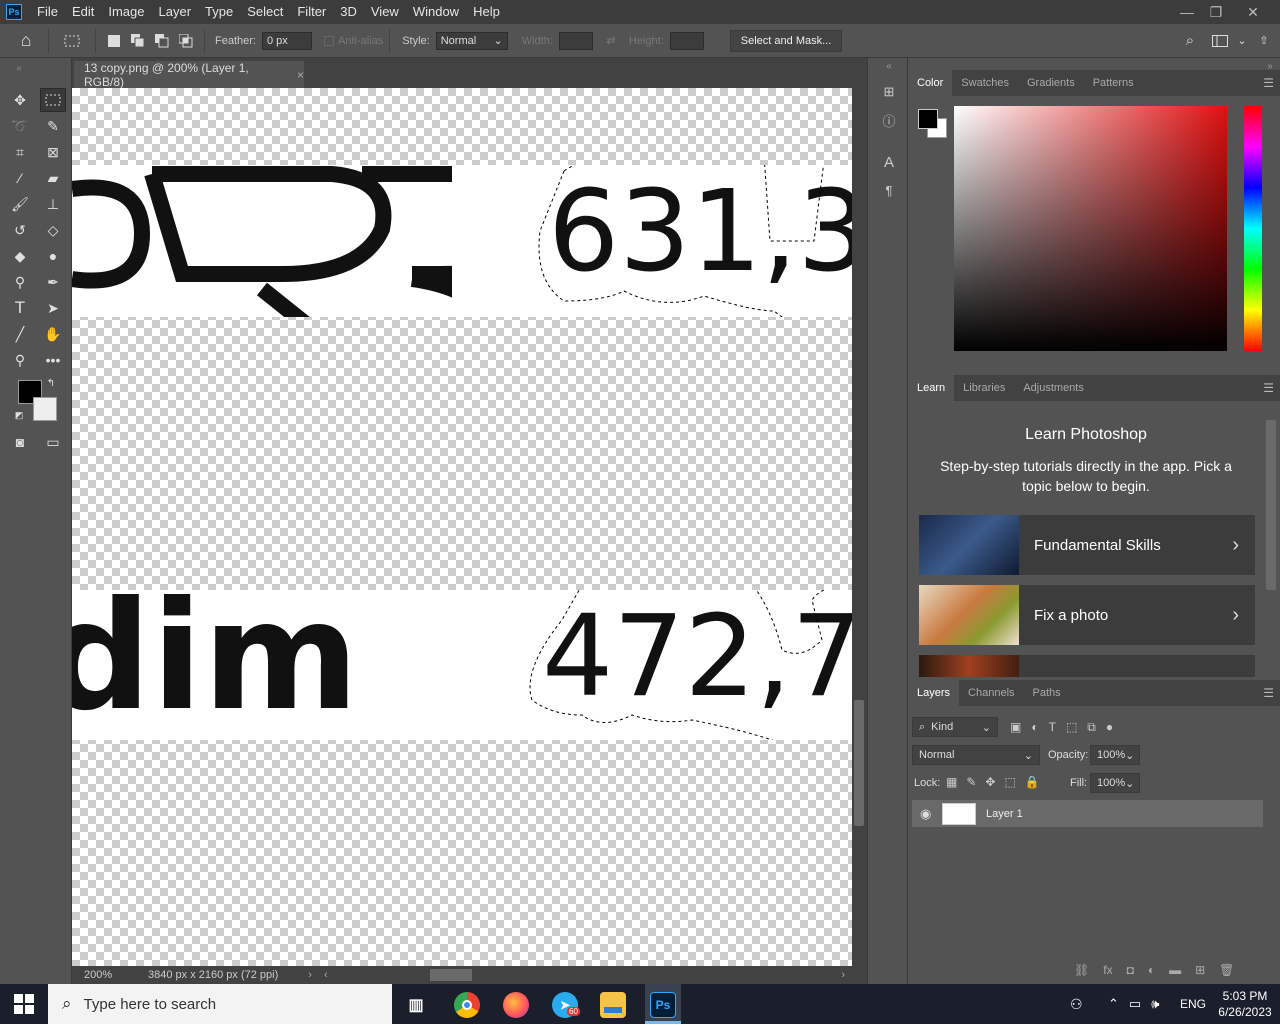 The image size is (1280, 1024). Describe the element at coordinates (20, 230) in the screenshot. I see `history-brush-tool-icon: ↺` at that location.